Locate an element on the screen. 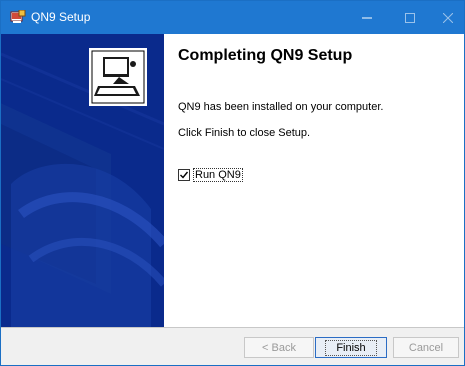 This screenshot has height=366, width=465. finish-button-label: Finish is located at coordinates (351, 347).